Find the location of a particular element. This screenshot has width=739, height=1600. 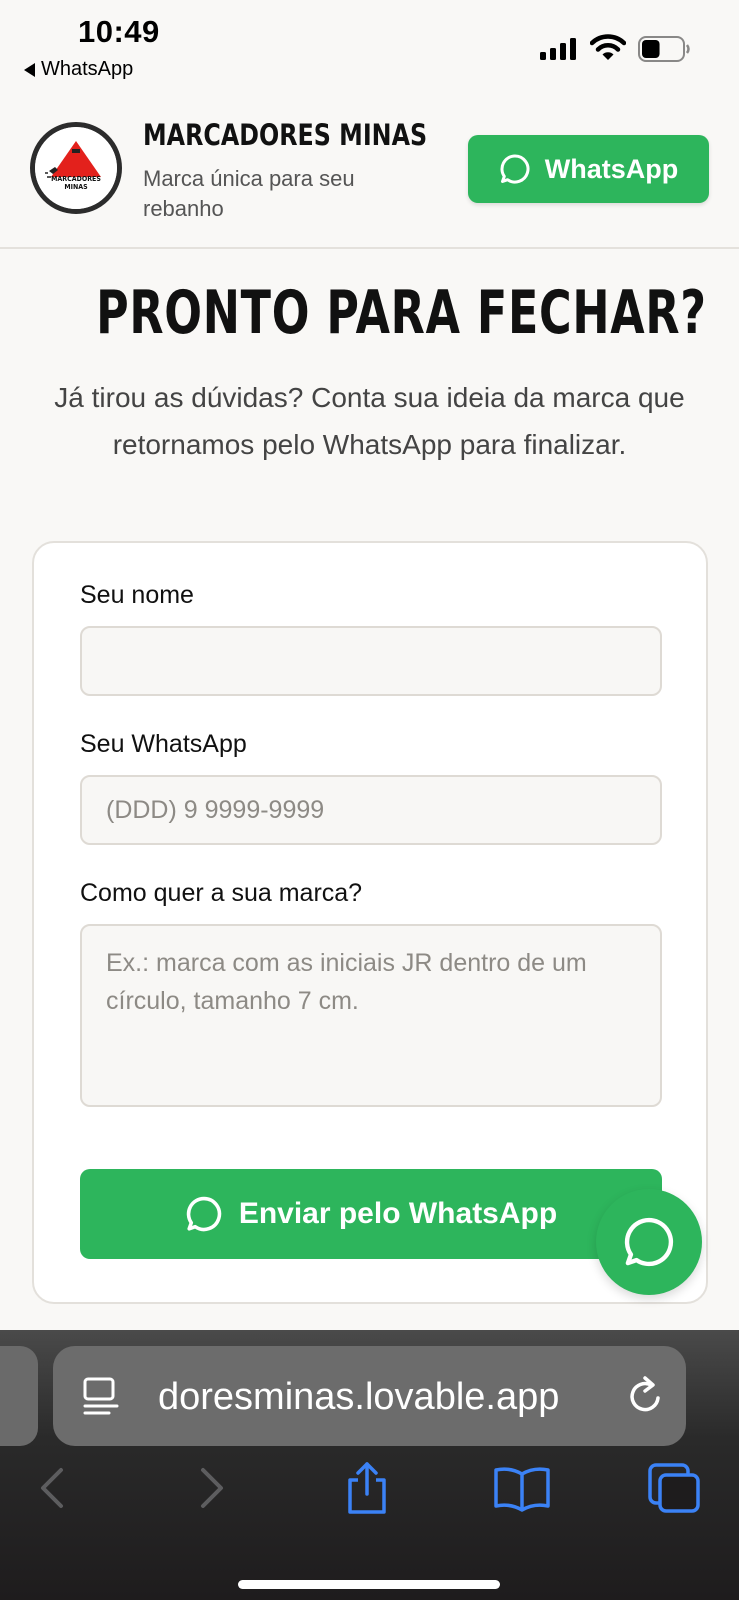

header-whatsapp-button: WhatsApp is located at coordinates (588, 169).